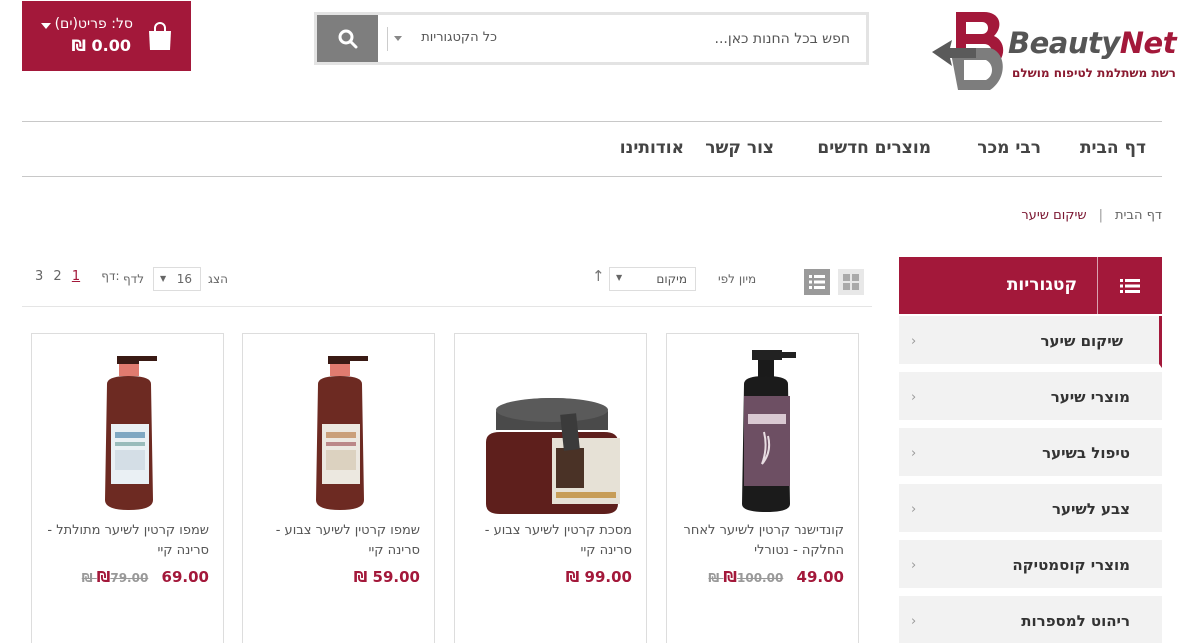 The height and width of the screenshot is (643, 1200). I want to click on nav-item-new-products: מוצרים חדשים, so click(874, 148).